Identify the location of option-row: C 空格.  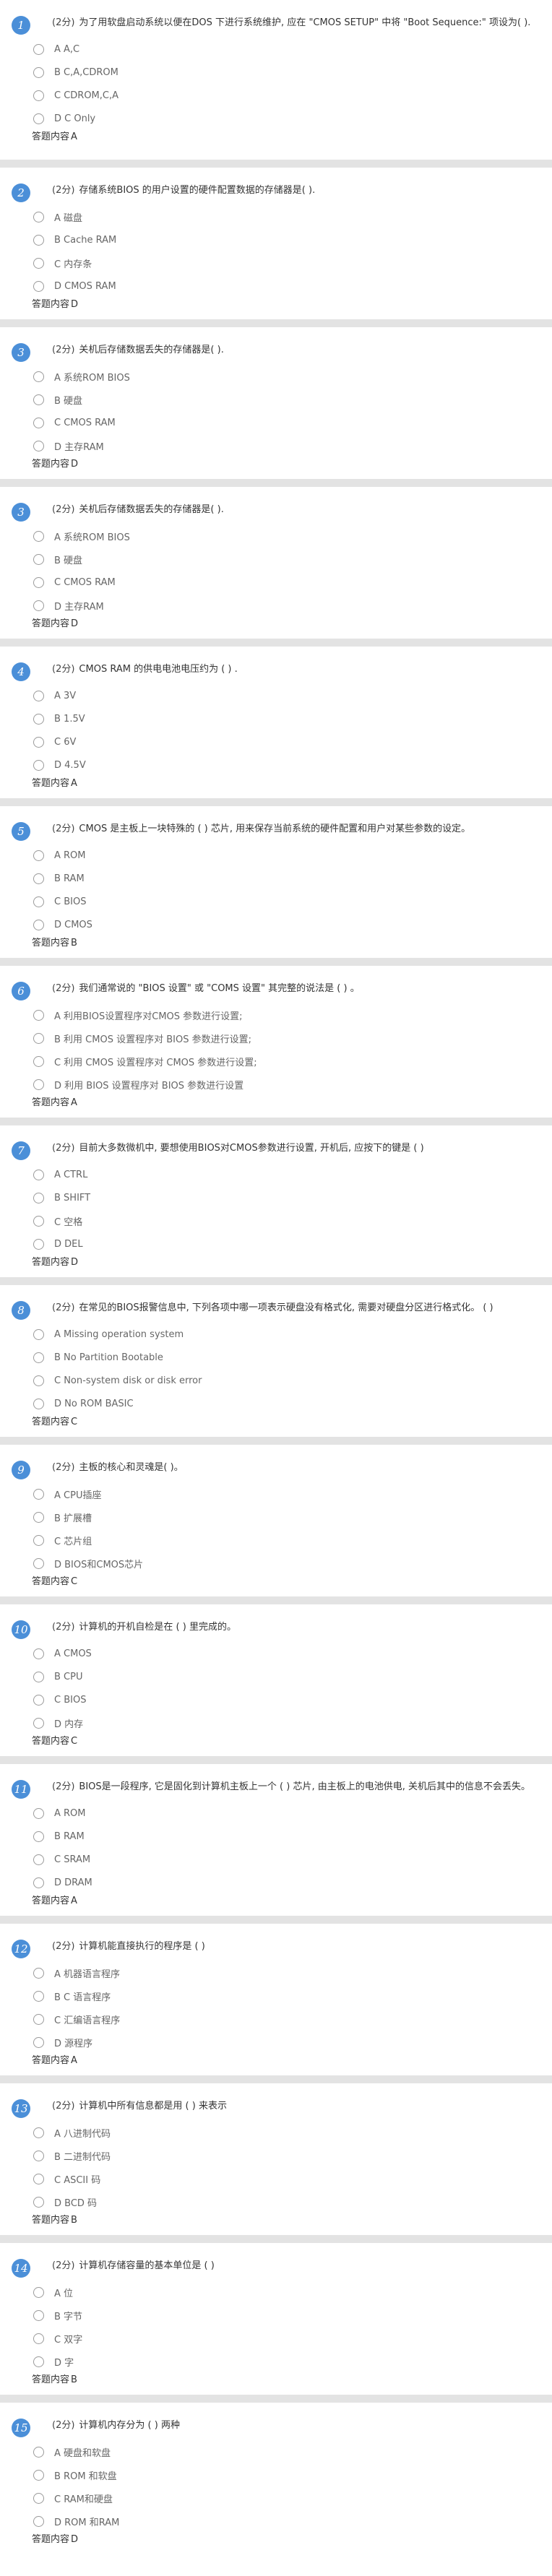
(285, 1220).